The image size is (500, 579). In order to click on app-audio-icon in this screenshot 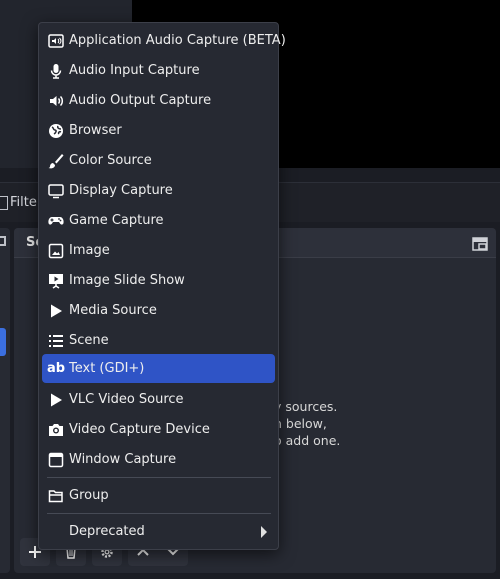, I will do `click(56, 41)`.